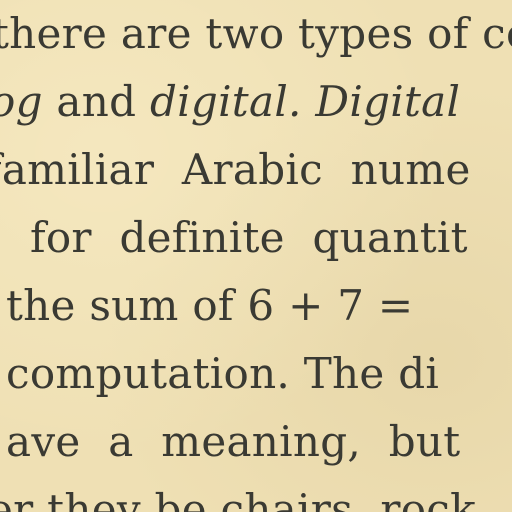 The height and width of the screenshot is (512, 512). Describe the element at coordinates (43, 441) in the screenshot. I see `word: ave` at that location.